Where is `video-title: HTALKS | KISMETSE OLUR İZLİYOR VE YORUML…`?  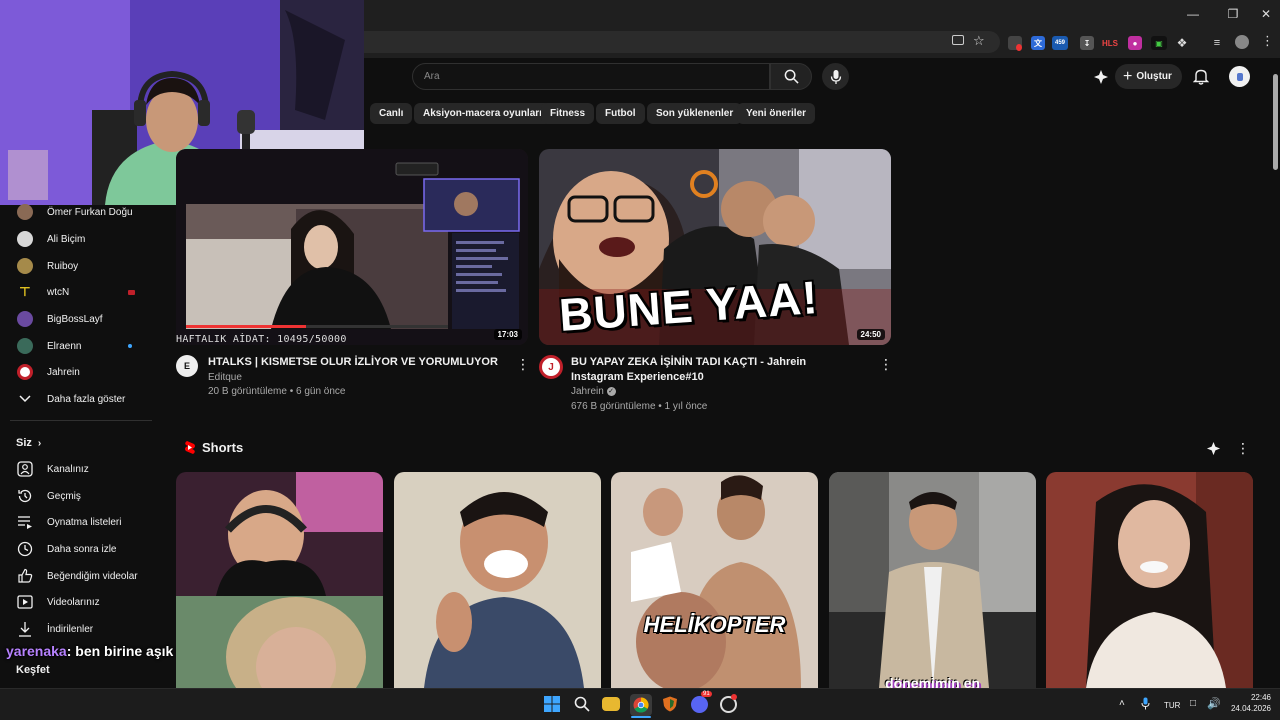 video-title: HTALKS | KISMETSE OLUR İZLİYOR VE YORUML… is located at coordinates (353, 362).